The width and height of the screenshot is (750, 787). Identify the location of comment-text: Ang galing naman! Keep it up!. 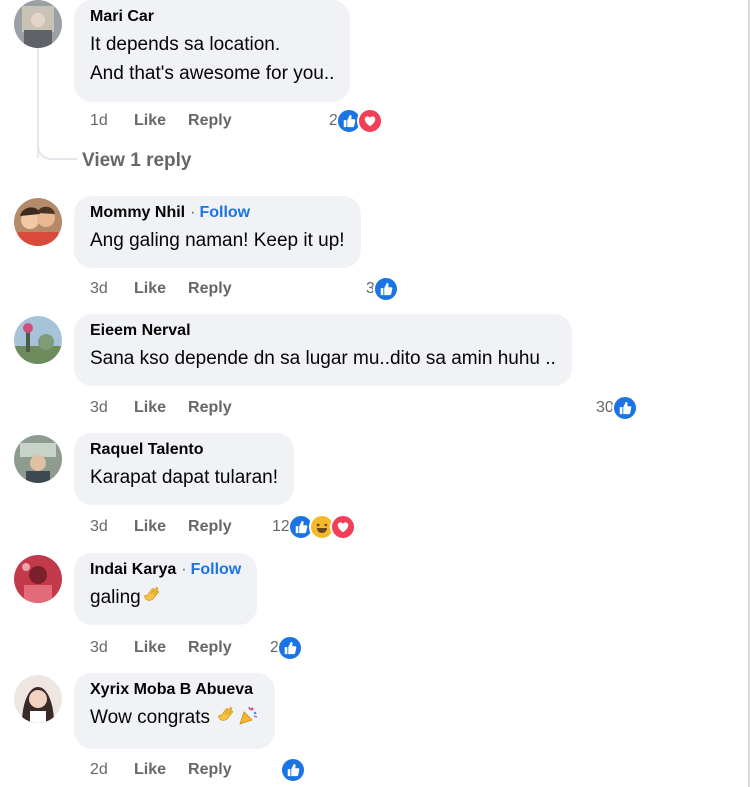
(217, 240).